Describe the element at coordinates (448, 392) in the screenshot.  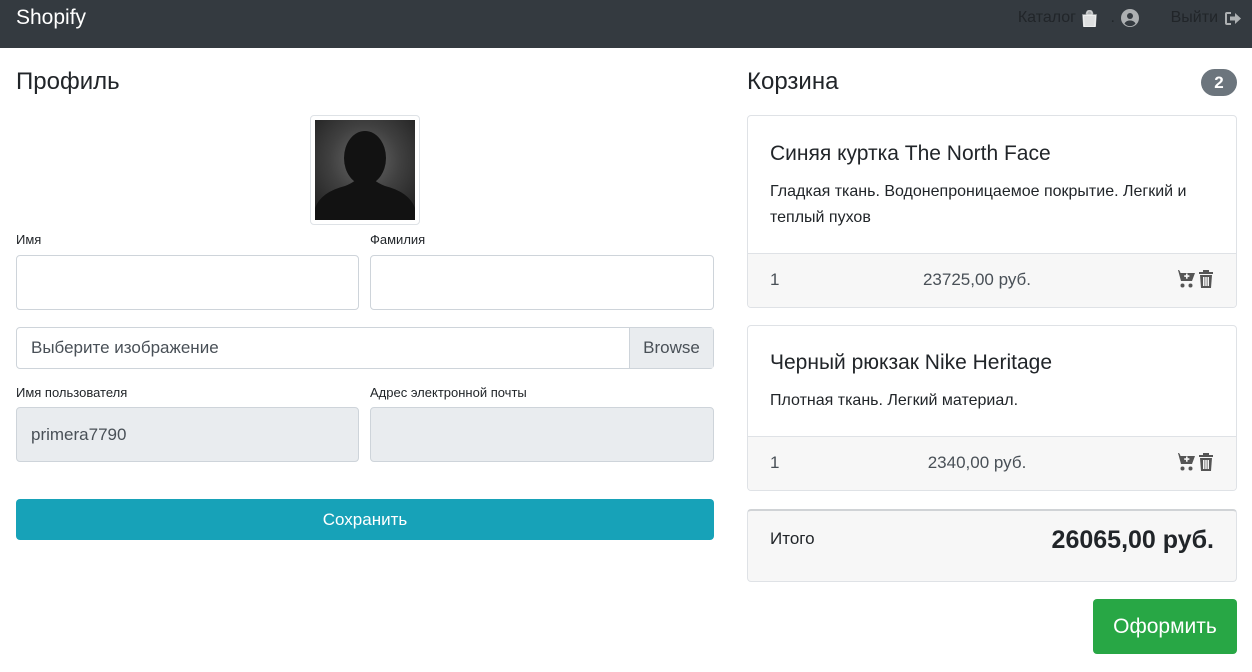
I see `email-label: Адрес электронной почты` at that location.